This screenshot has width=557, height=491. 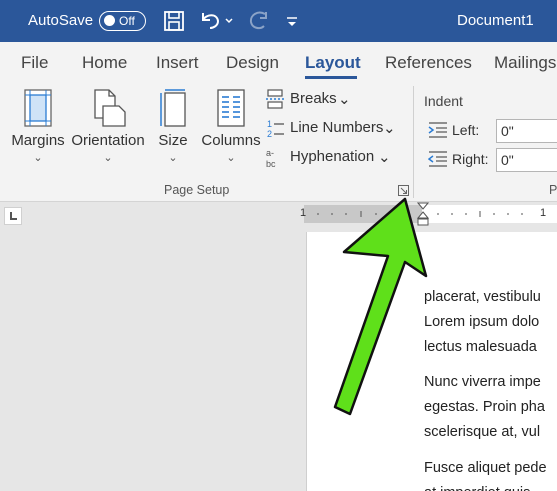 What do you see at coordinates (380, 306) in the screenshot?
I see `annotation-arrow-icon` at bounding box center [380, 306].